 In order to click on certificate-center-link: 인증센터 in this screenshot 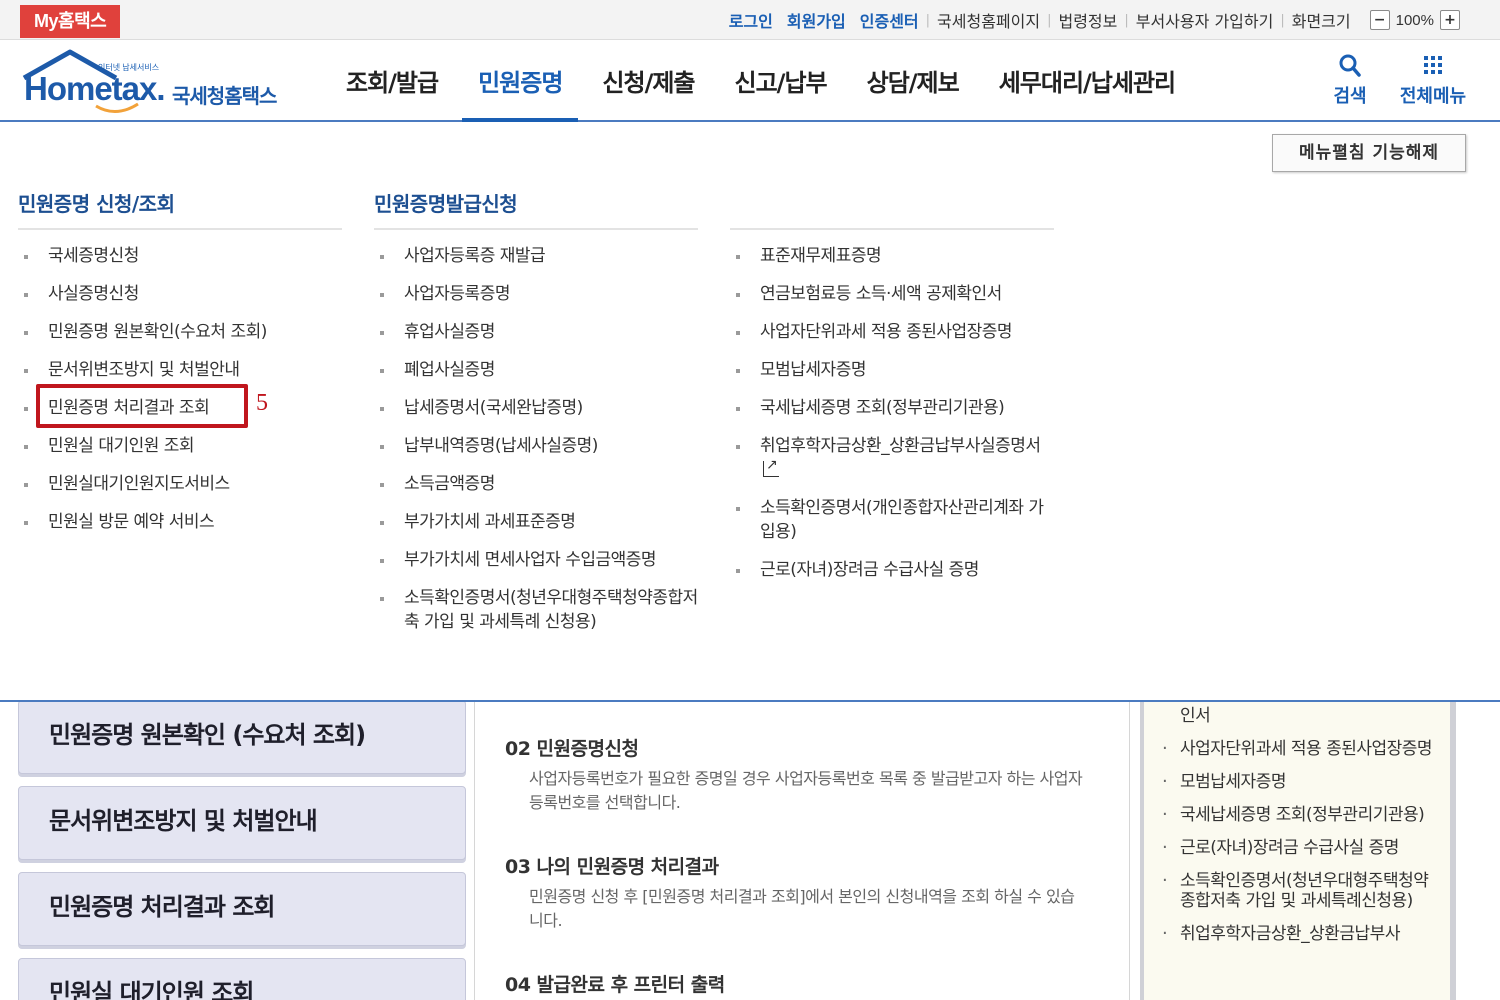, I will do `click(889, 20)`.